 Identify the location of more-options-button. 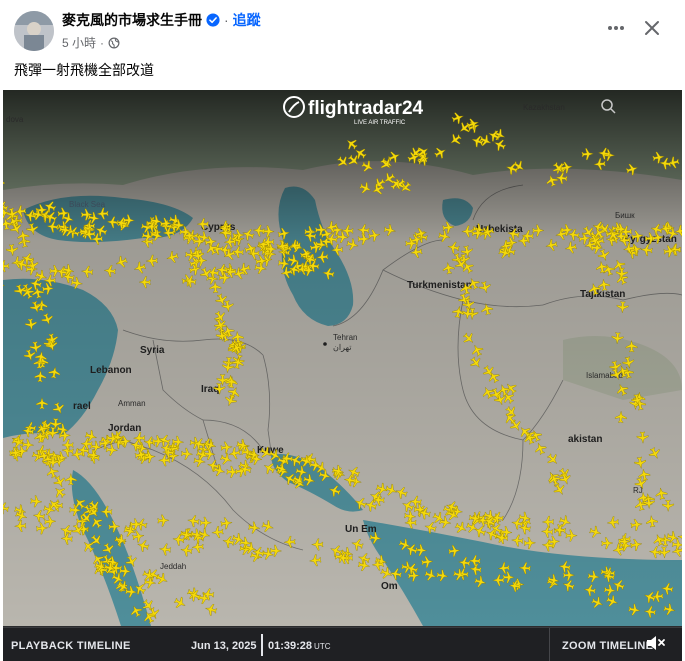
(616, 28).